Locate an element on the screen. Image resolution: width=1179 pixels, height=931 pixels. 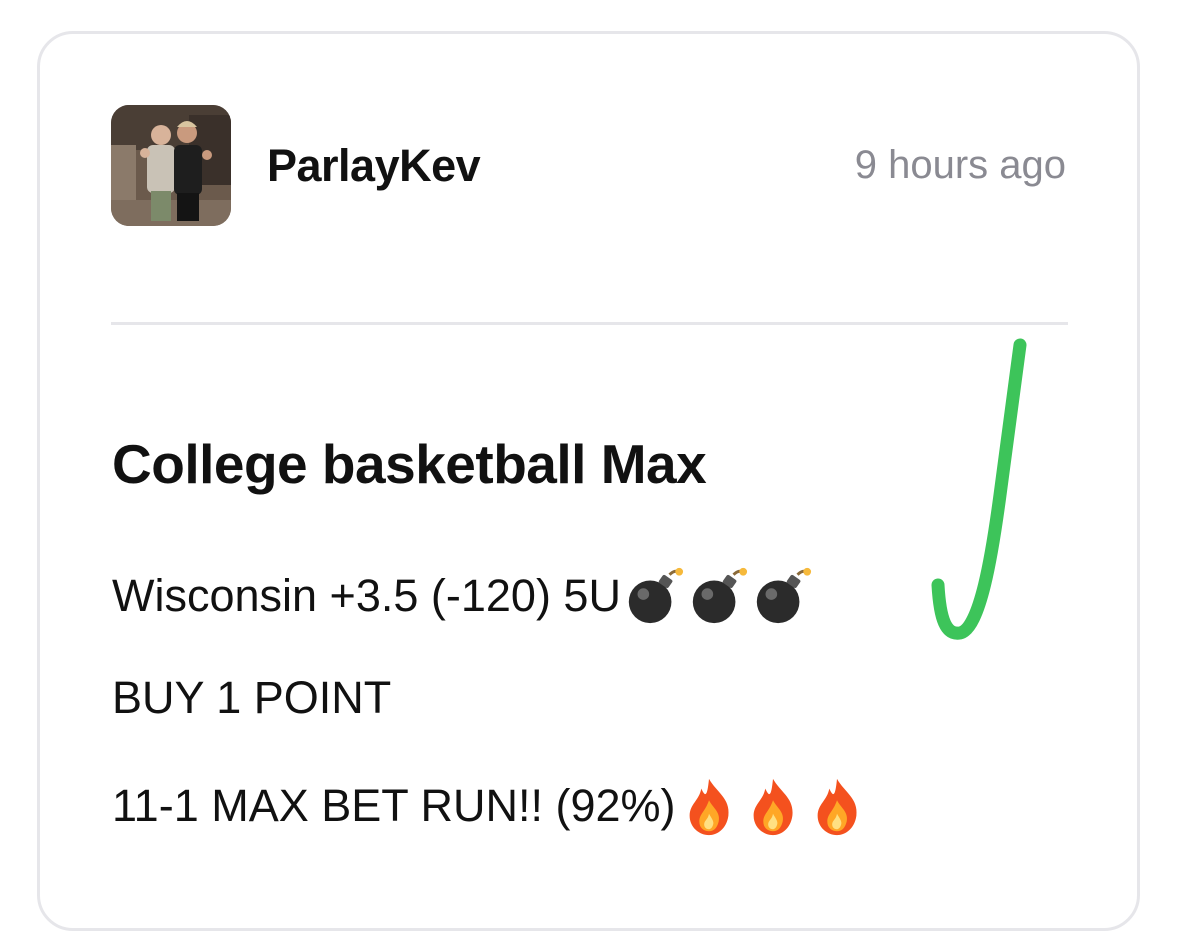
record-line: 11-1 MAX BET RUN!! (92%) is located at coordinates (490, 806).